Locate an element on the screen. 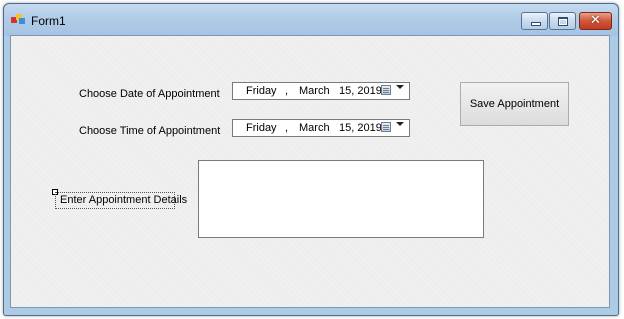  appointment-details-input is located at coordinates (341, 199).